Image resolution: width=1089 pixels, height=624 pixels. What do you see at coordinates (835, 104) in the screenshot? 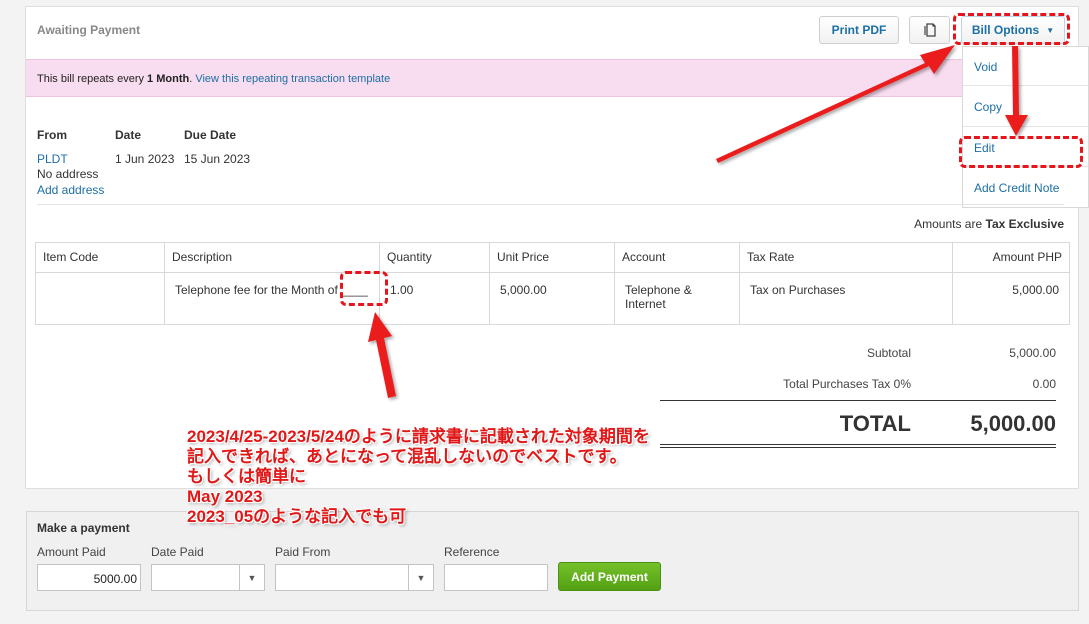
I see `arrow-to-bill-options` at bounding box center [835, 104].